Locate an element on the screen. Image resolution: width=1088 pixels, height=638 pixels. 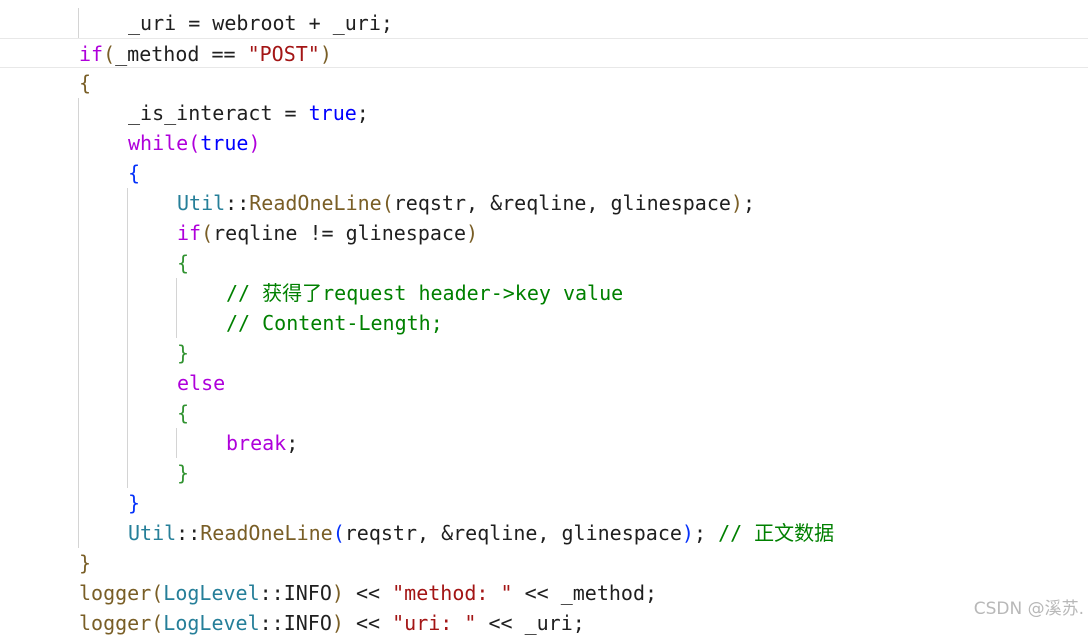
code-line: if(reqline != glinespace) is located at coordinates (544, 233).